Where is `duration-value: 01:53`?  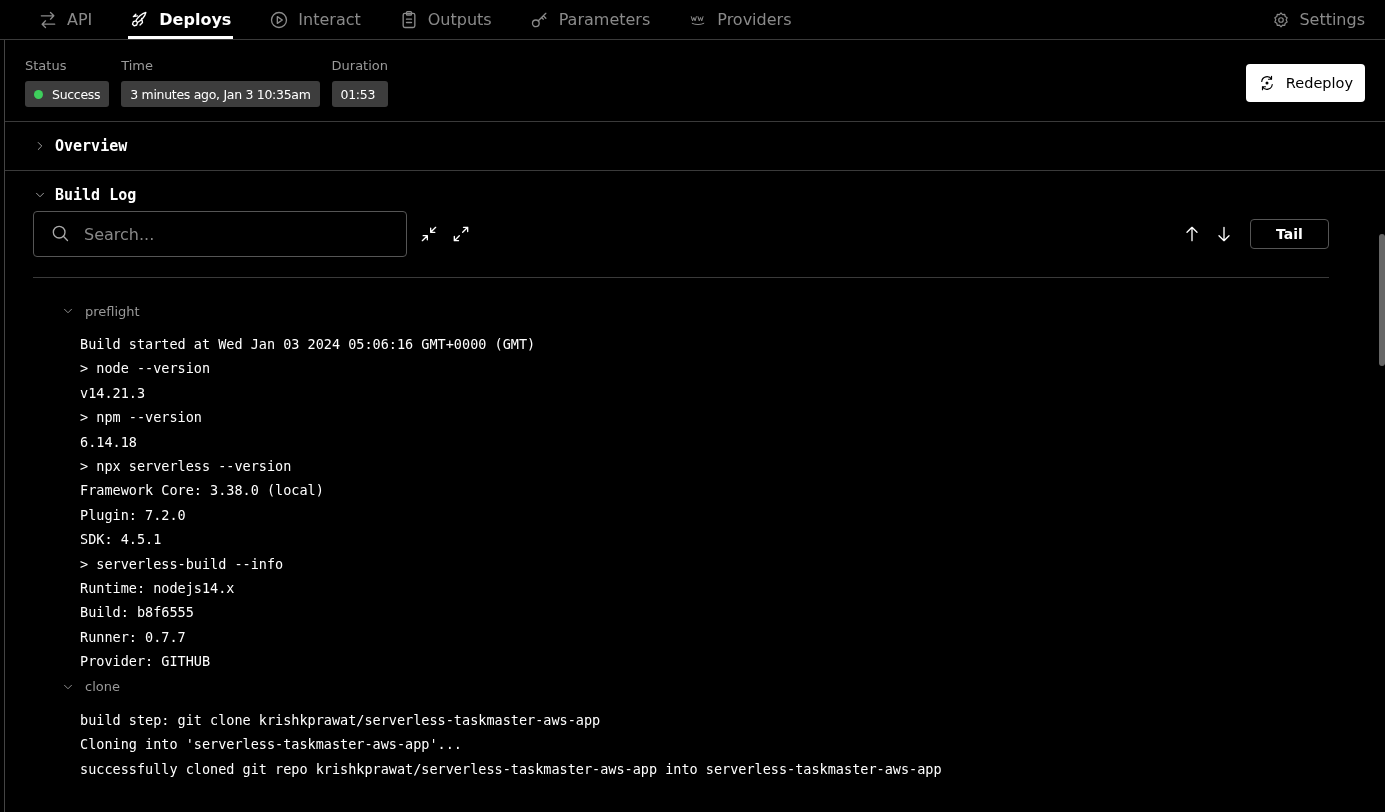
duration-value: 01:53 is located at coordinates (359, 94).